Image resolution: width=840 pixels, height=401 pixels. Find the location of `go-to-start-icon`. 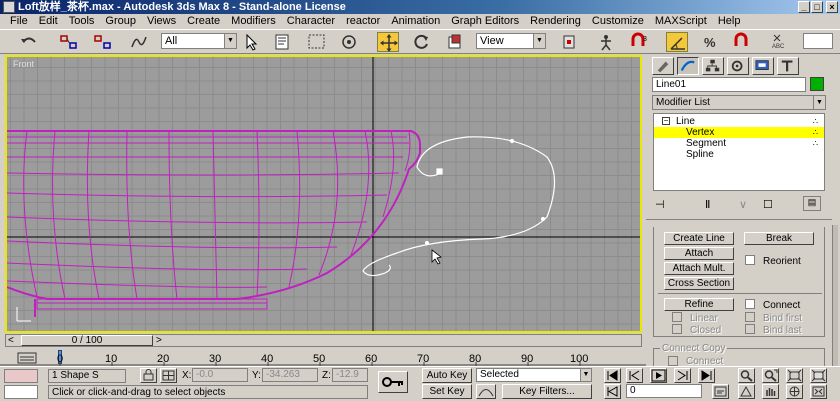

go-to-start-icon is located at coordinates (612, 375).